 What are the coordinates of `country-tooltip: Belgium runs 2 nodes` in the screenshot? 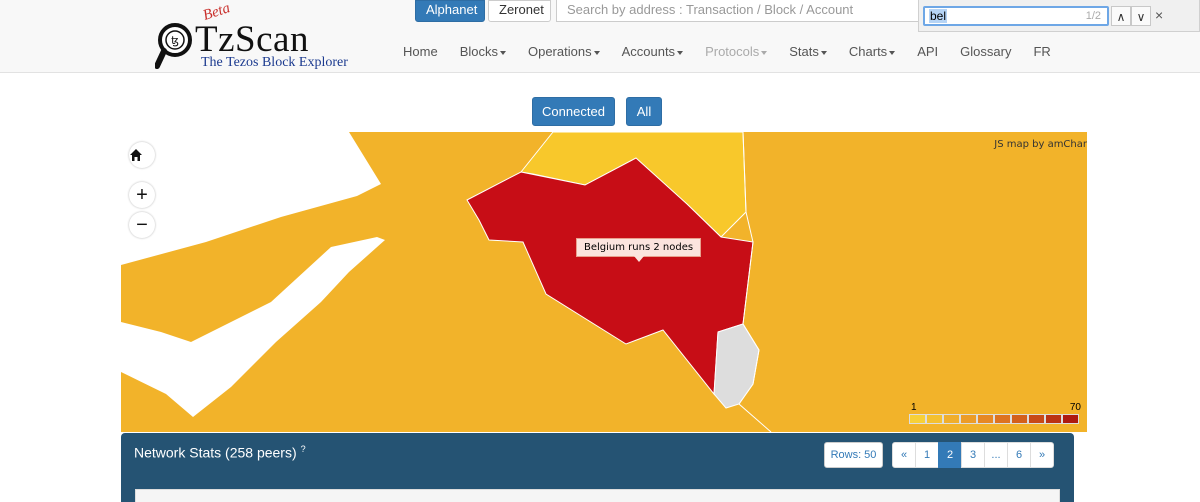 It's located at (639, 250).